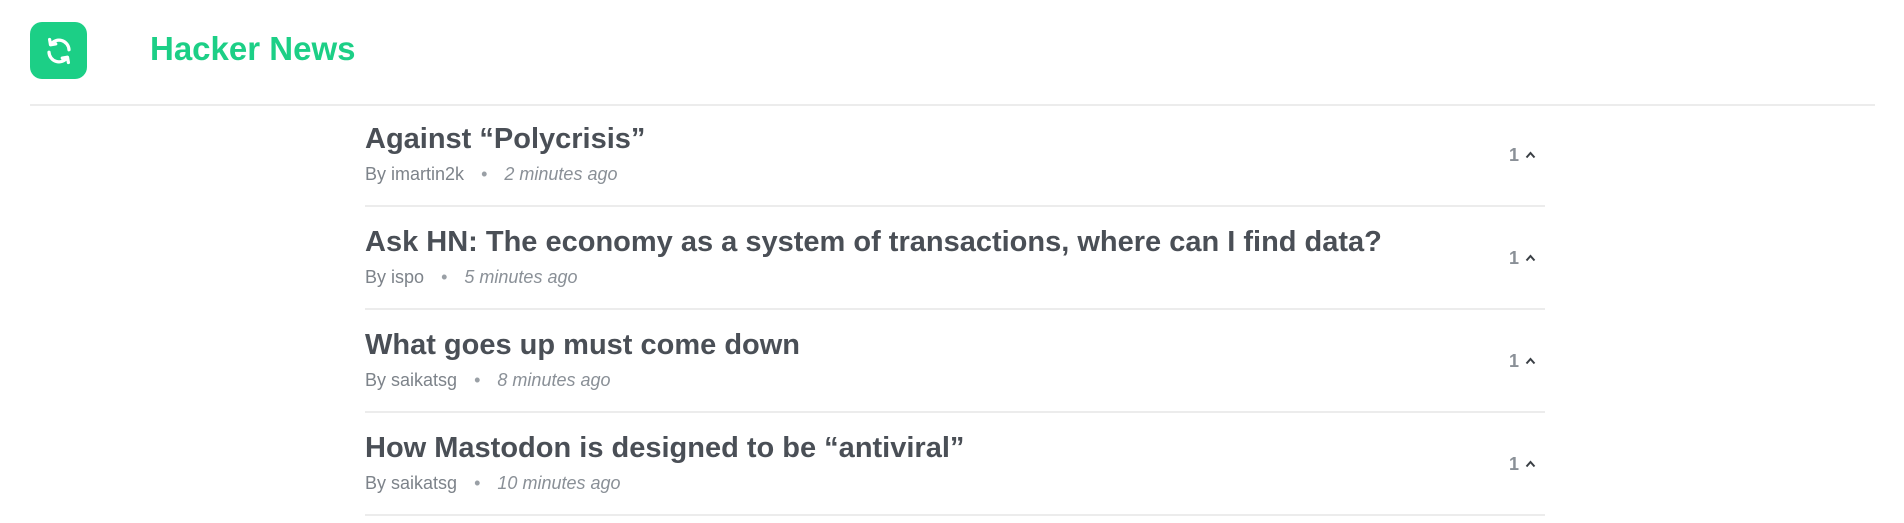 Image resolution: width=1904 pixels, height=523 pixels. I want to click on app-title: Hacker News, so click(252, 49).